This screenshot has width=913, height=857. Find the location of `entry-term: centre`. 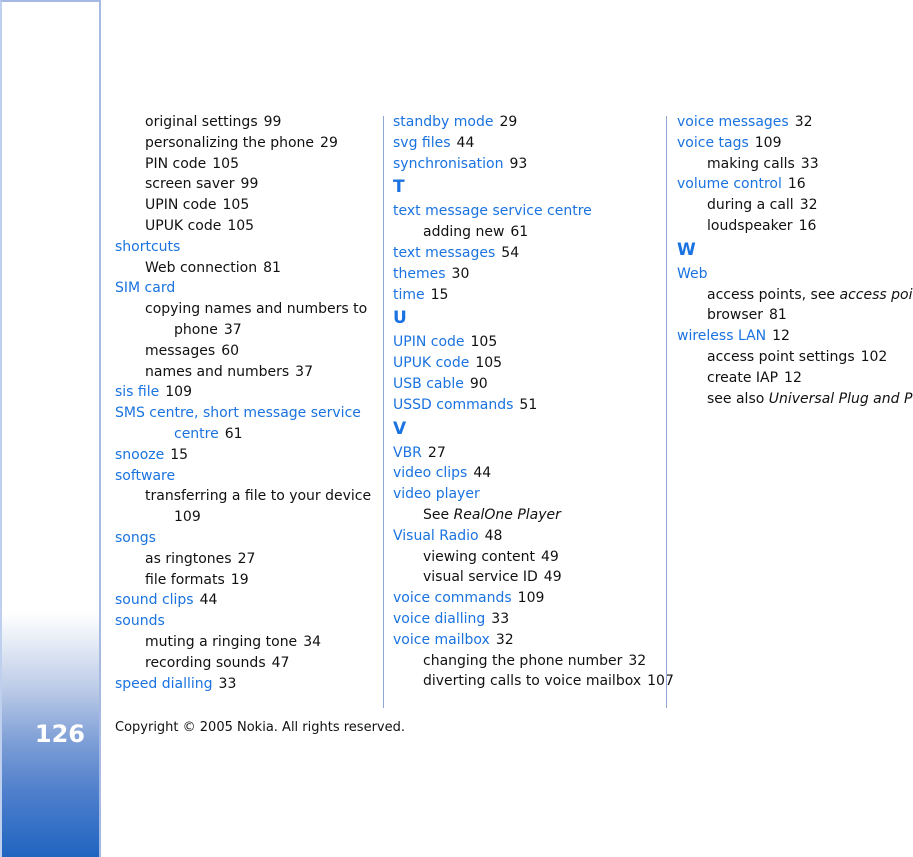

entry-term: centre is located at coordinates (196, 433).